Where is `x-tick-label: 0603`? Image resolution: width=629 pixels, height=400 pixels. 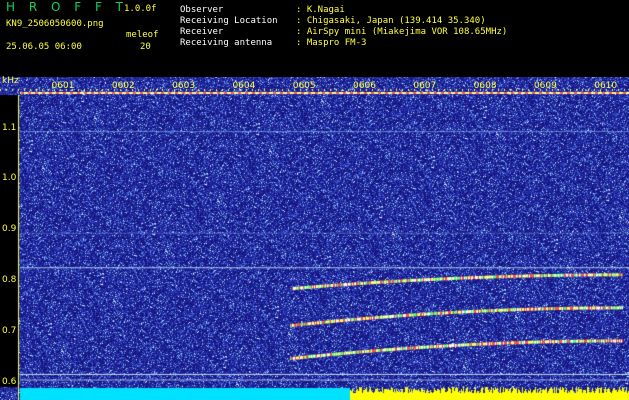 x-tick-label: 0603 is located at coordinates (184, 86).